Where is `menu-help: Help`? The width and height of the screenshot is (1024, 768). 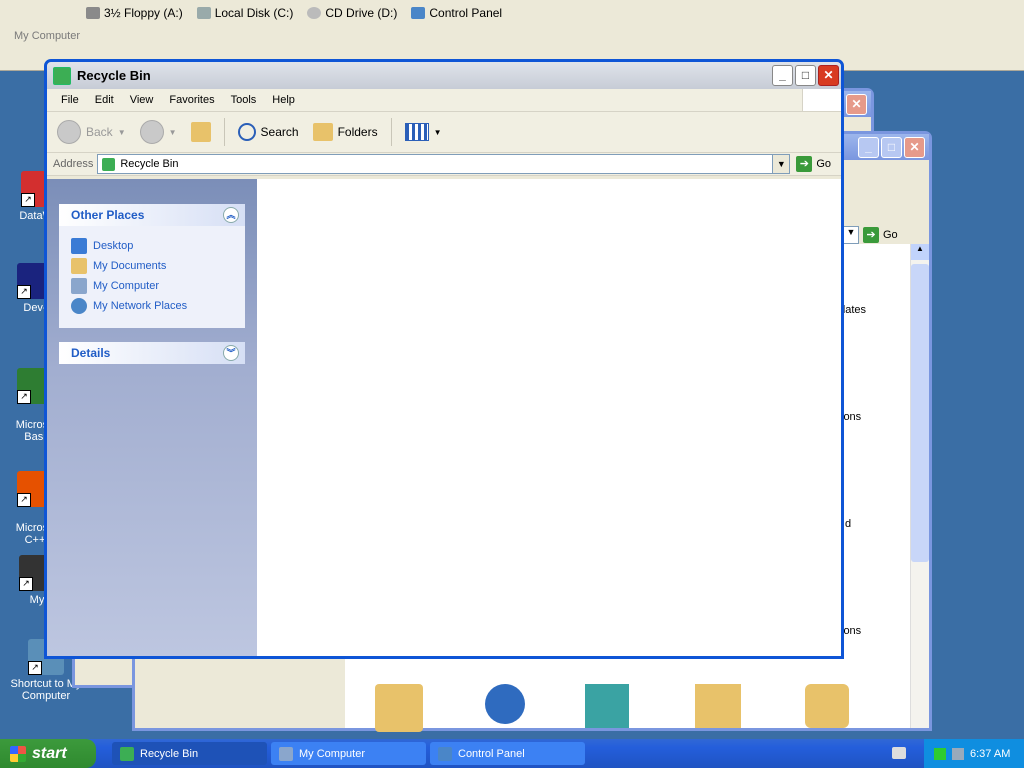
menu-help: Help is located at coordinates (283, 100).